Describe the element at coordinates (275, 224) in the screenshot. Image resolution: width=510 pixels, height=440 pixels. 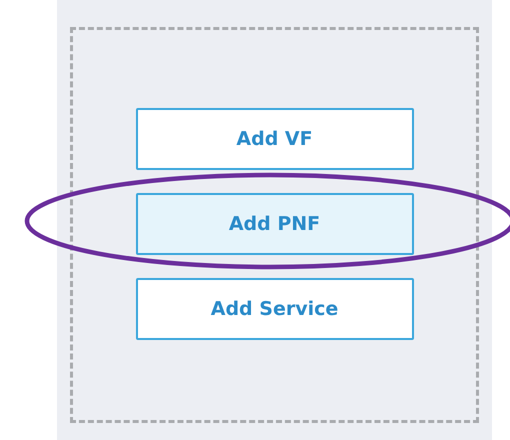
I see `add-button: Add PNF` at that location.